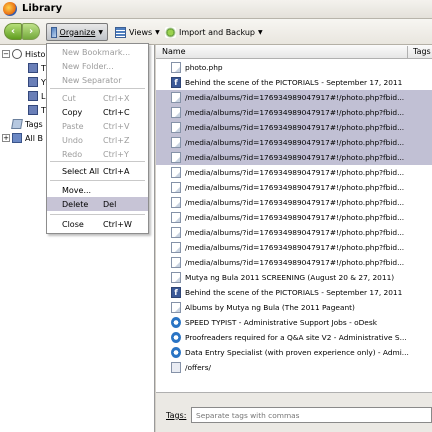 The height and width of the screenshot is (432, 432). Describe the element at coordinates (10, 9) in the screenshot. I see `firefox-icon` at that location.